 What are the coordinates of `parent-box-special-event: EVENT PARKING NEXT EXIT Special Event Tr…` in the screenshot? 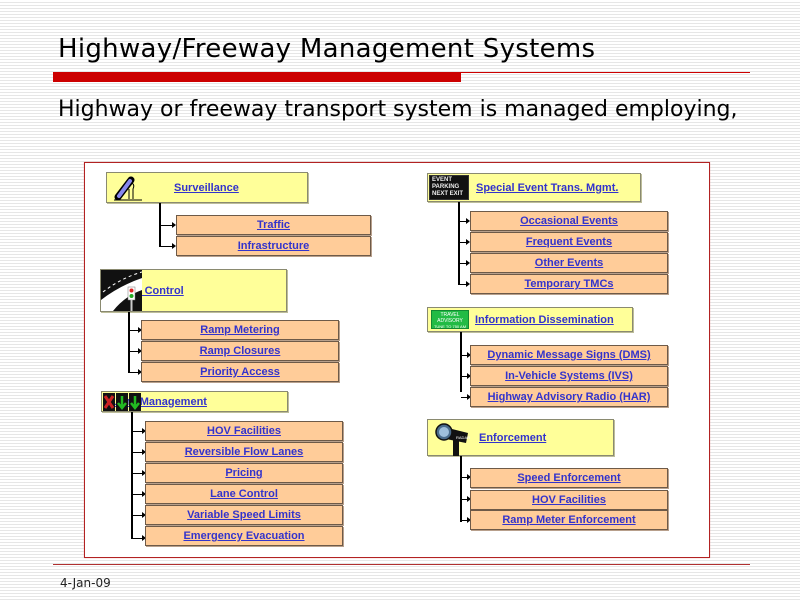 It's located at (534, 187).